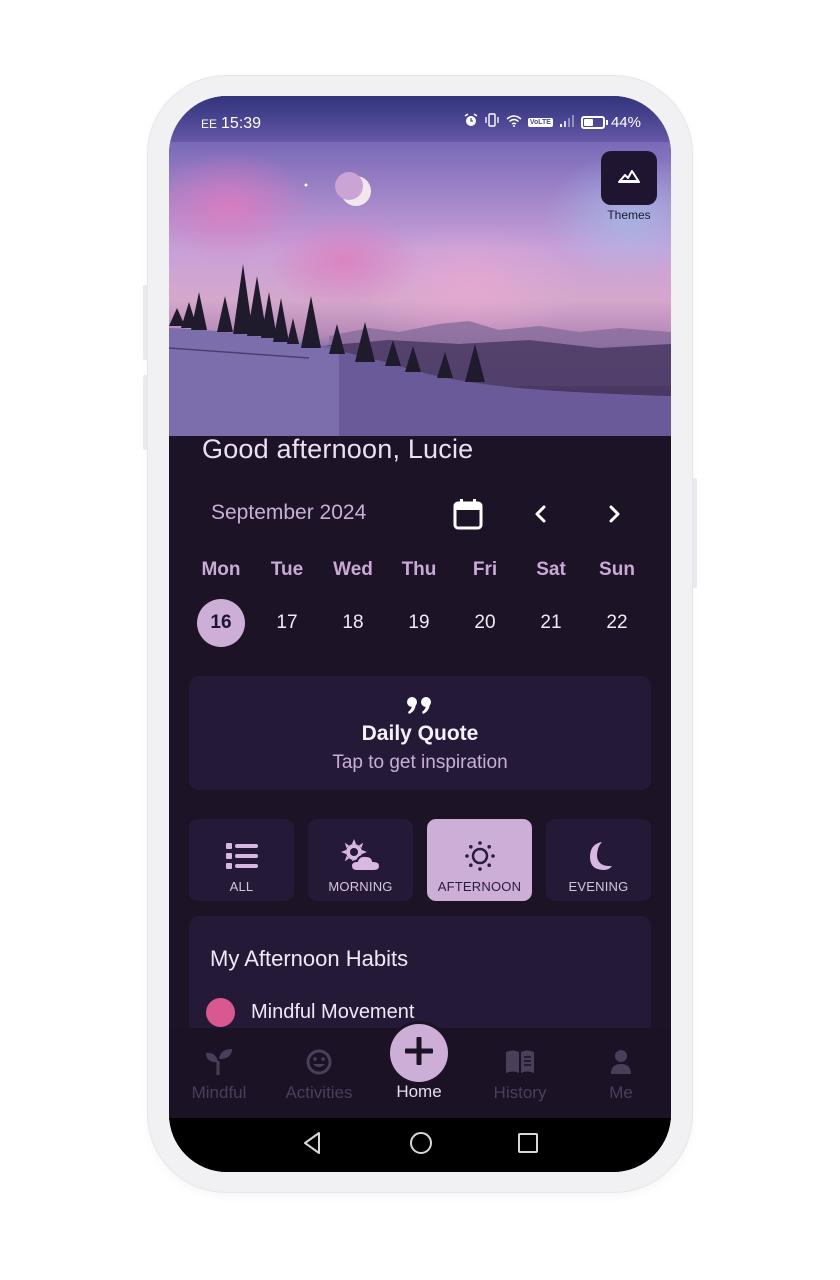 This screenshot has height=1280, width=840. What do you see at coordinates (287, 623) in the screenshot?
I see `date-number: 17` at bounding box center [287, 623].